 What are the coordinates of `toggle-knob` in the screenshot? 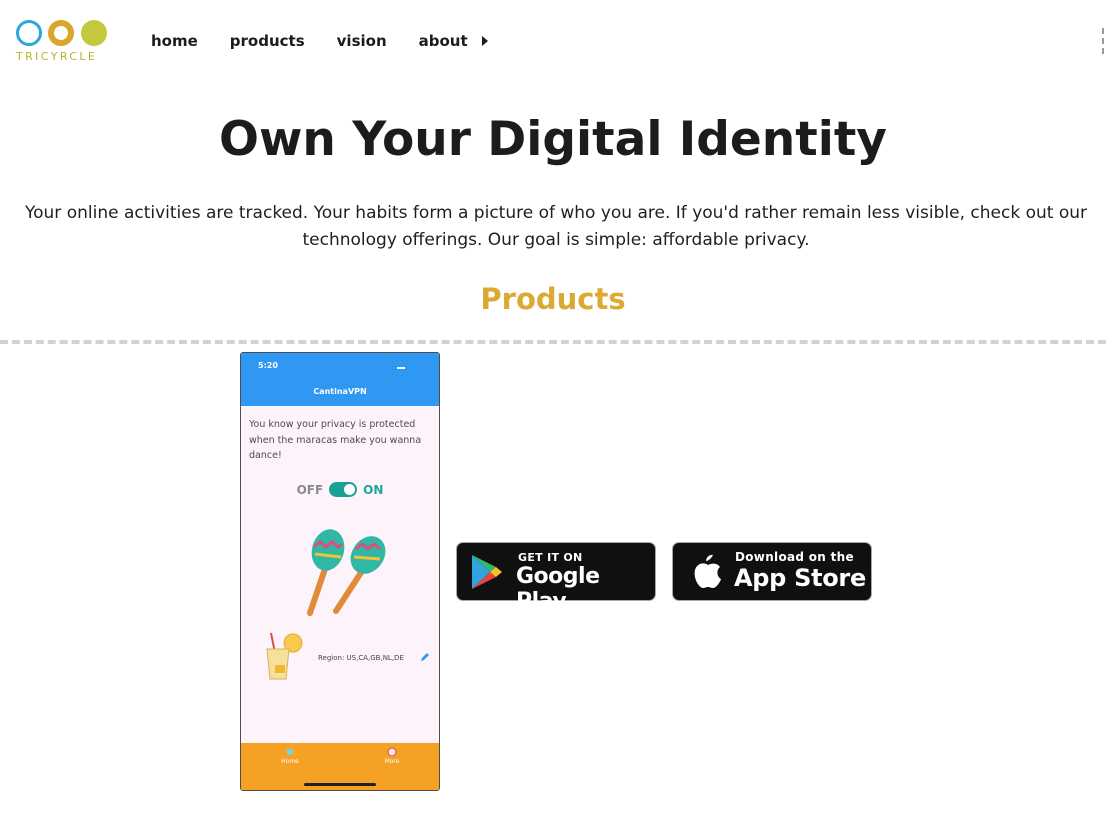 It's located at (350, 489).